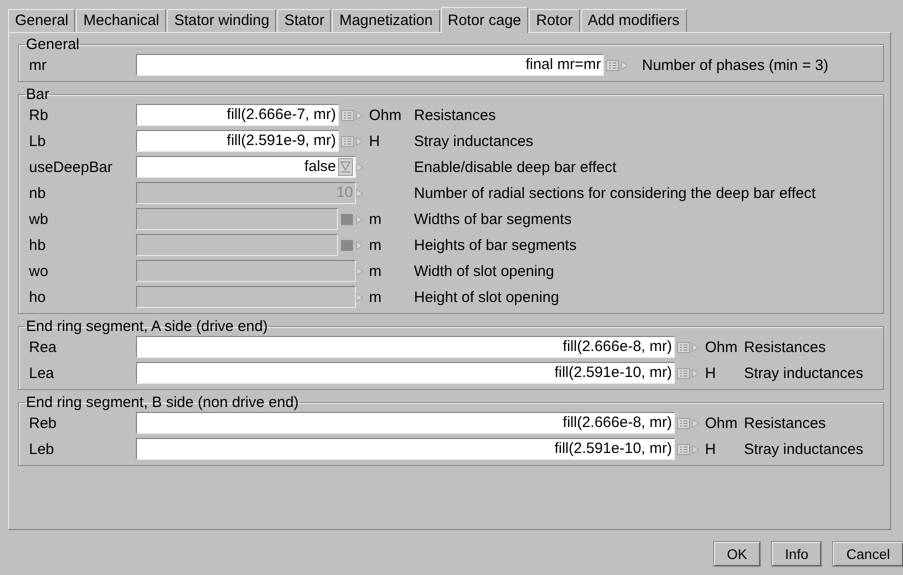 This screenshot has width=903, height=575. What do you see at coordinates (237, 115) in the screenshot?
I see `input-field: fill(2.666e-7, mr)` at bounding box center [237, 115].